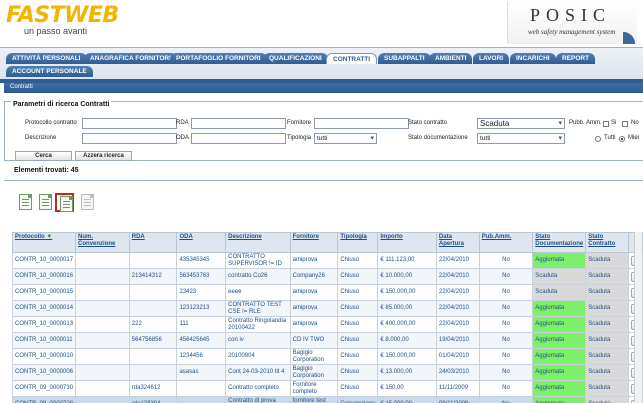 The width and height of the screenshot is (643, 403). Describe the element at coordinates (44, 276) in the screenshot. I see `cell-prot: CONTR_10_0000016` at that location.